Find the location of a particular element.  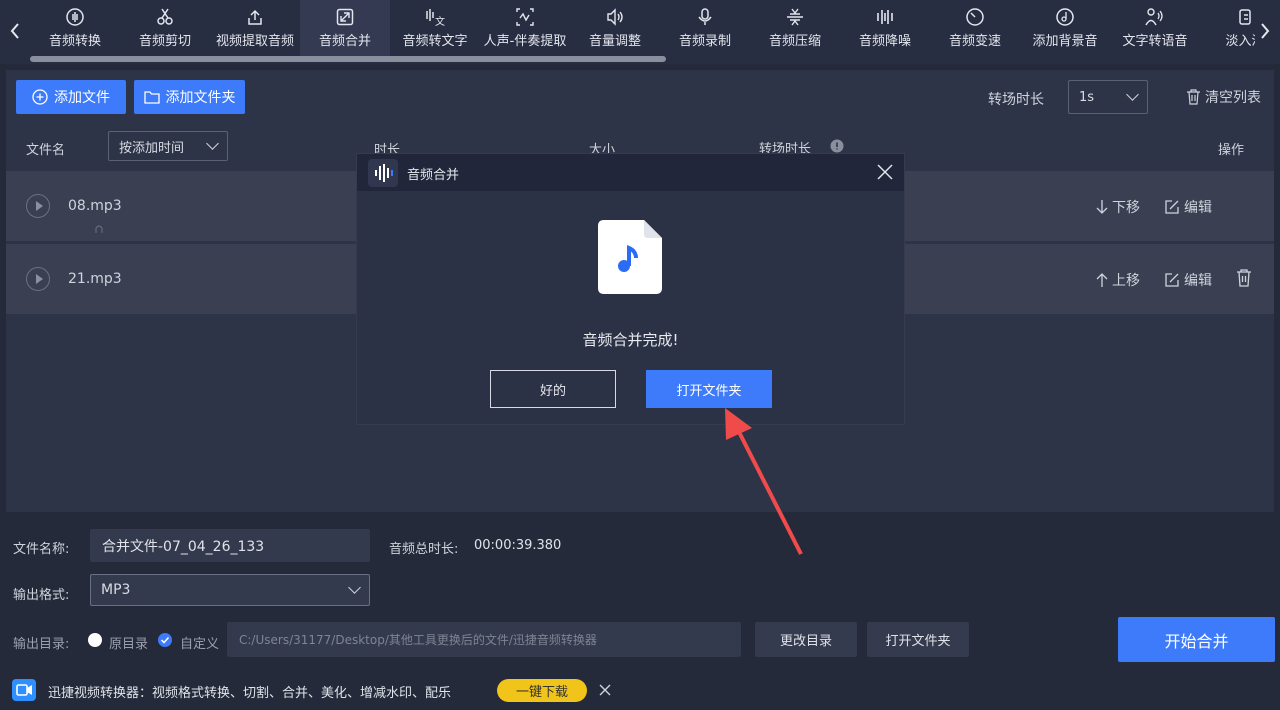

annotation-arrow-icon is located at coordinates (764, 481).